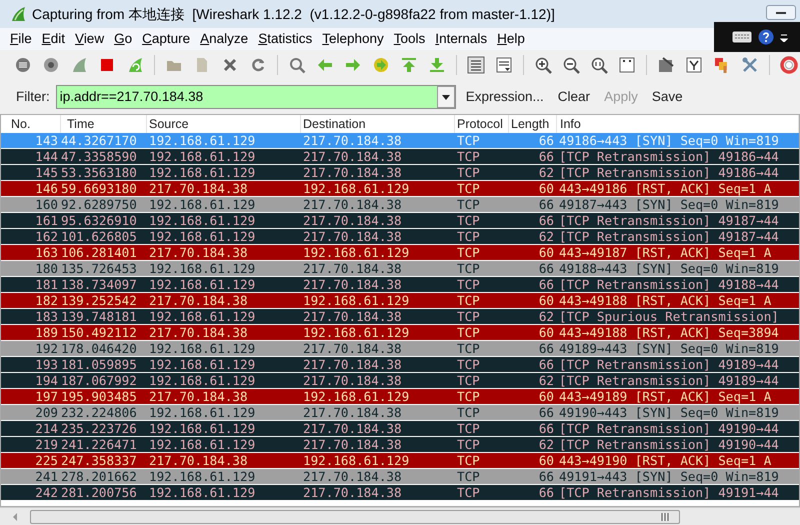 The width and height of the screenshot is (800, 525). I want to click on interface-list-icon, so click(23, 65).